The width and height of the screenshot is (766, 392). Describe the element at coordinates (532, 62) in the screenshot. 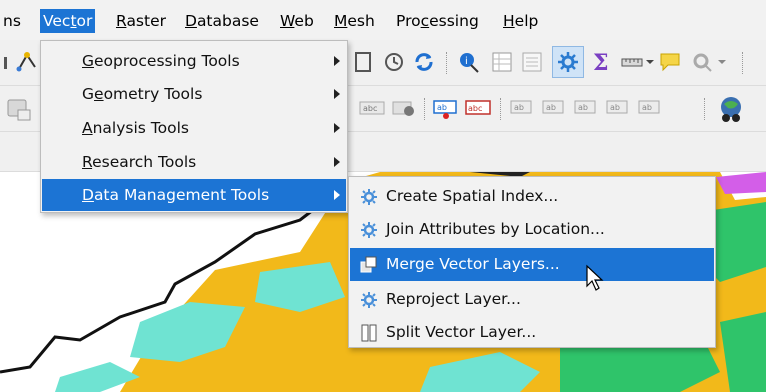

I see `field-calculator-icon` at that location.